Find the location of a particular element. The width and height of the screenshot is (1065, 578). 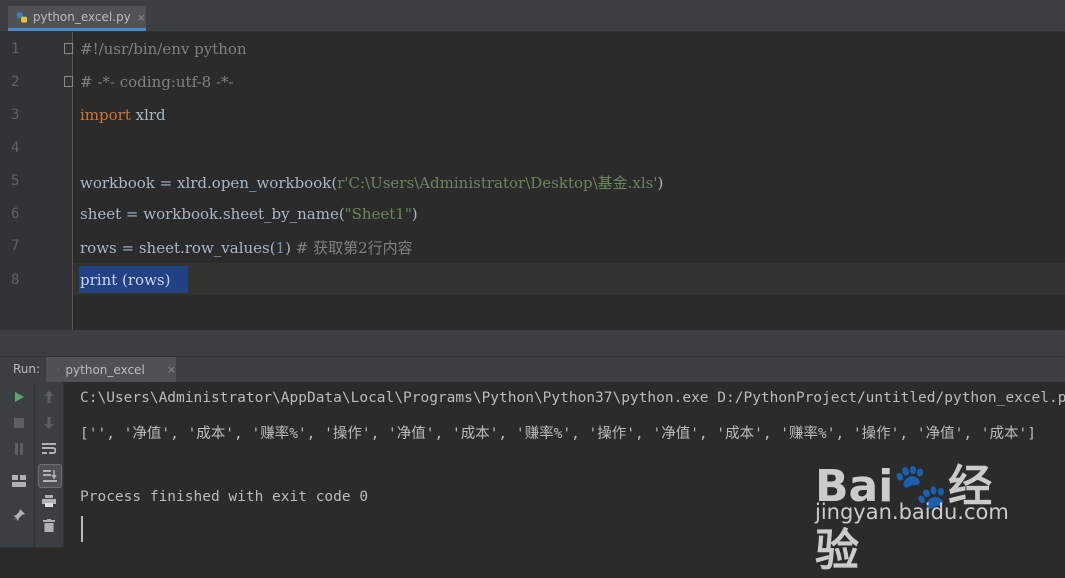

code-line-8: print (rows) is located at coordinates (125, 280).